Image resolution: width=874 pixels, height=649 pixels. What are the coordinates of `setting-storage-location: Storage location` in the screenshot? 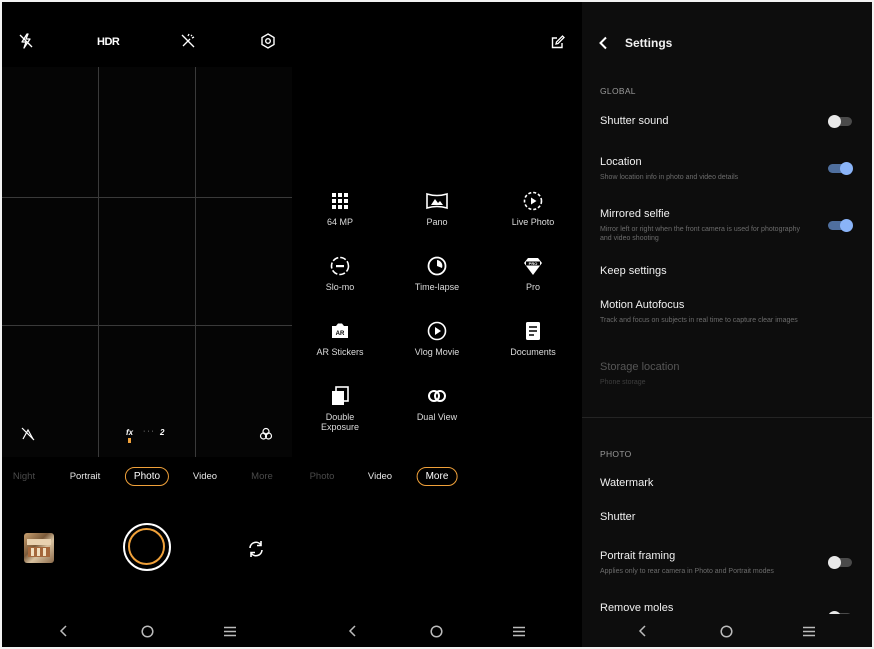 It's located at (640, 367).